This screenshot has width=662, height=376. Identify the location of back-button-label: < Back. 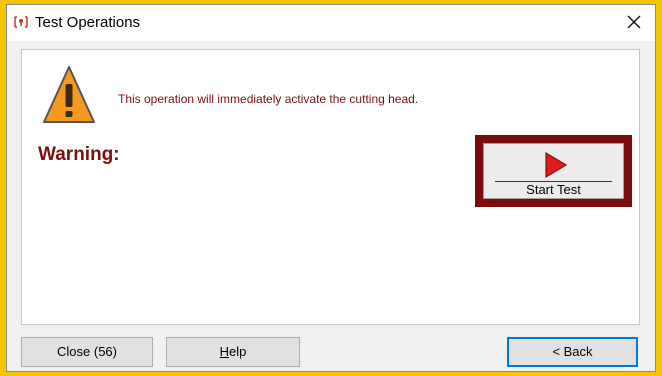
(572, 351).